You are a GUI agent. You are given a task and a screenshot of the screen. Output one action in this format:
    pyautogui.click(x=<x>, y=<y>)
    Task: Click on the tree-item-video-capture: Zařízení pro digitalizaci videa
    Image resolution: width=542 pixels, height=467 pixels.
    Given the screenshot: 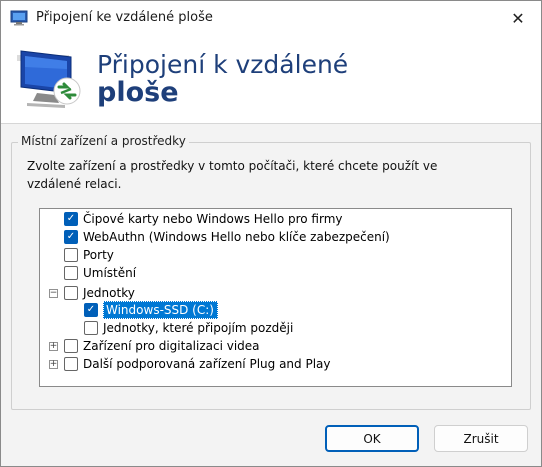 What is the action you would take?
    pyautogui.click(x=162, y=346)
    